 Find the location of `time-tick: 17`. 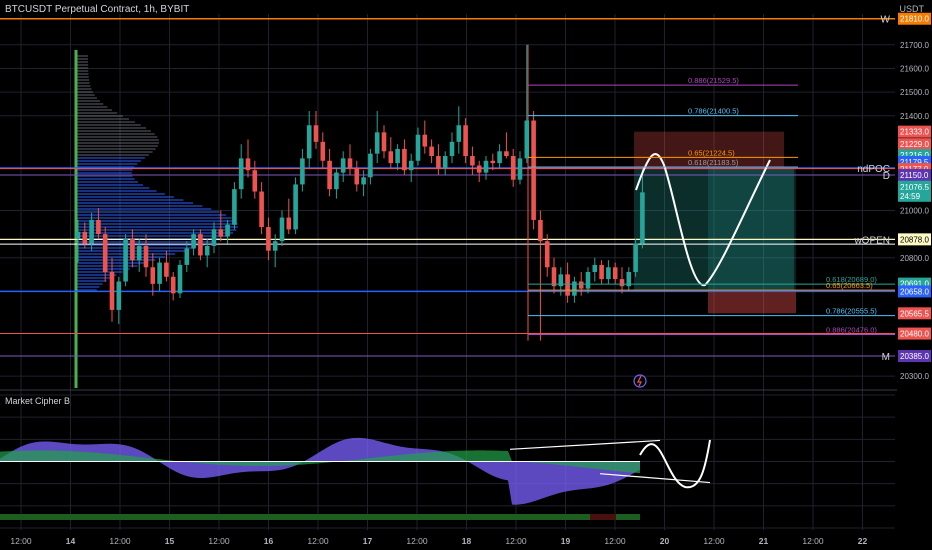

time-tick: 17 is located at coordinates (368, 541).